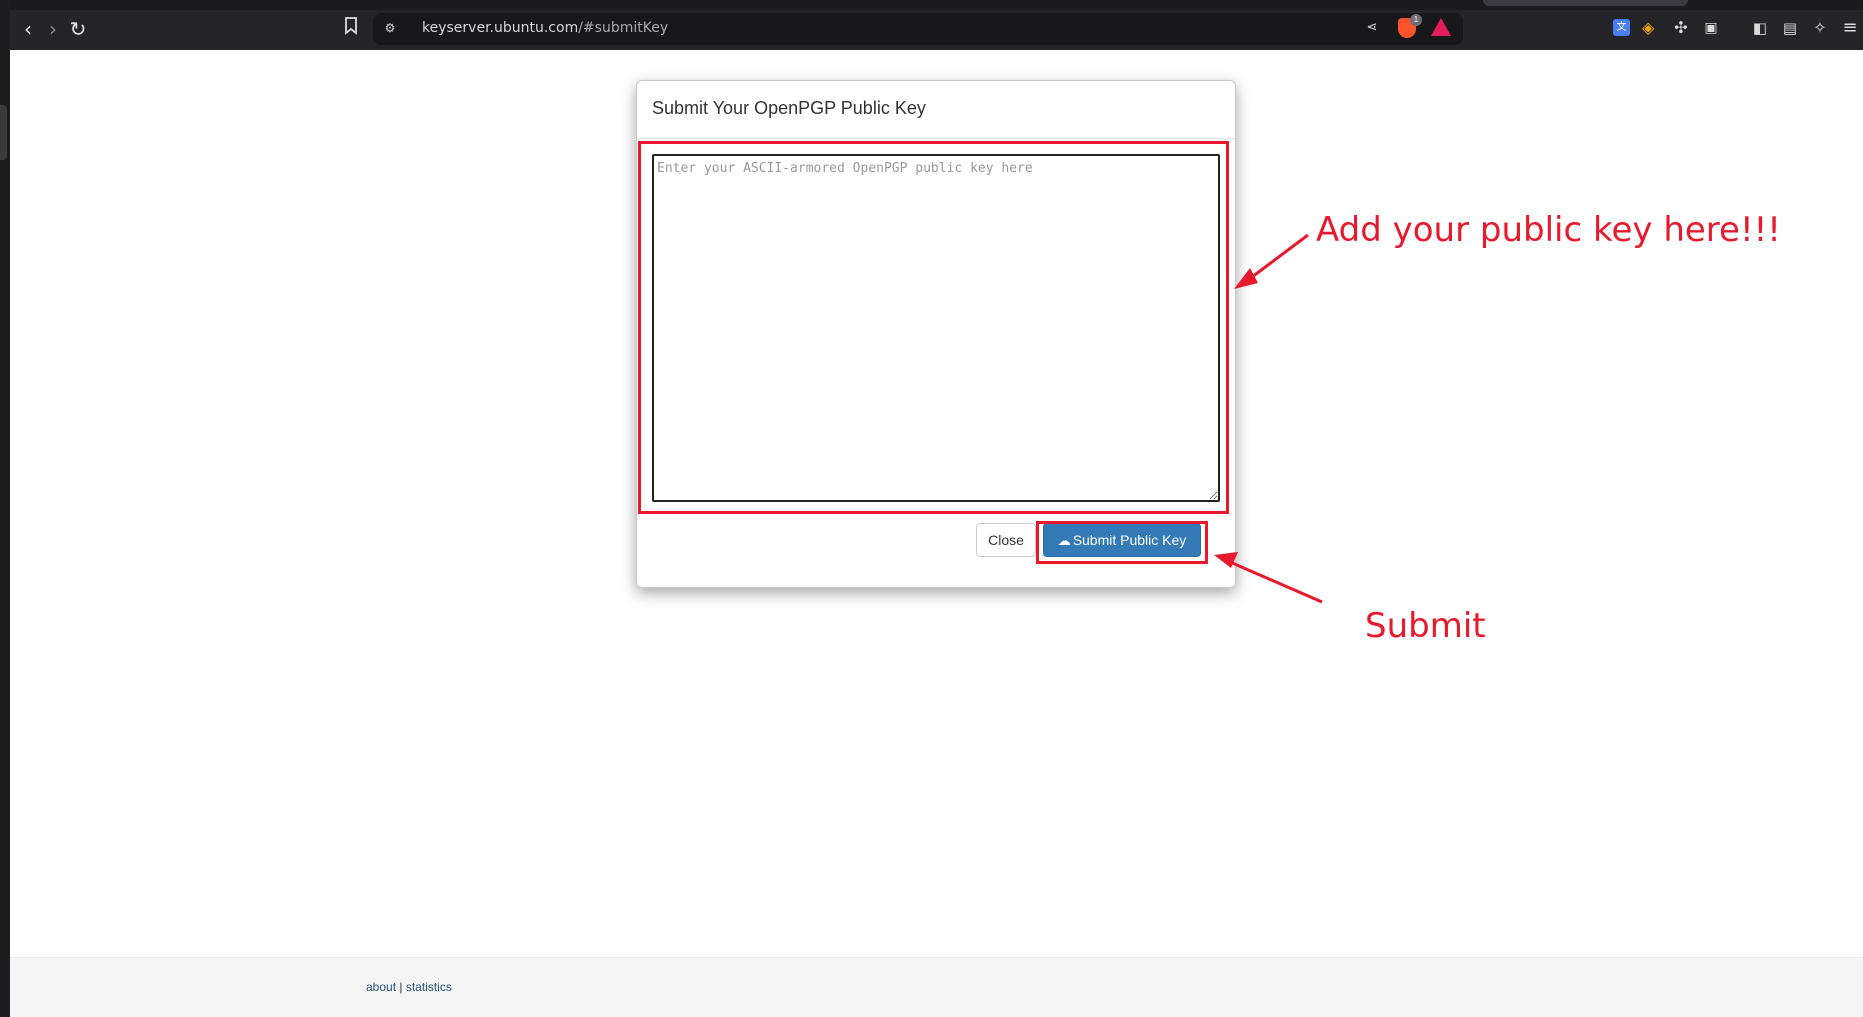 The image size is (1863, 1017). Describe the element at coordinates (789, 108) in the screenshot. I see `modal-title: Submit Your OpenPGP Public Key` at that location.